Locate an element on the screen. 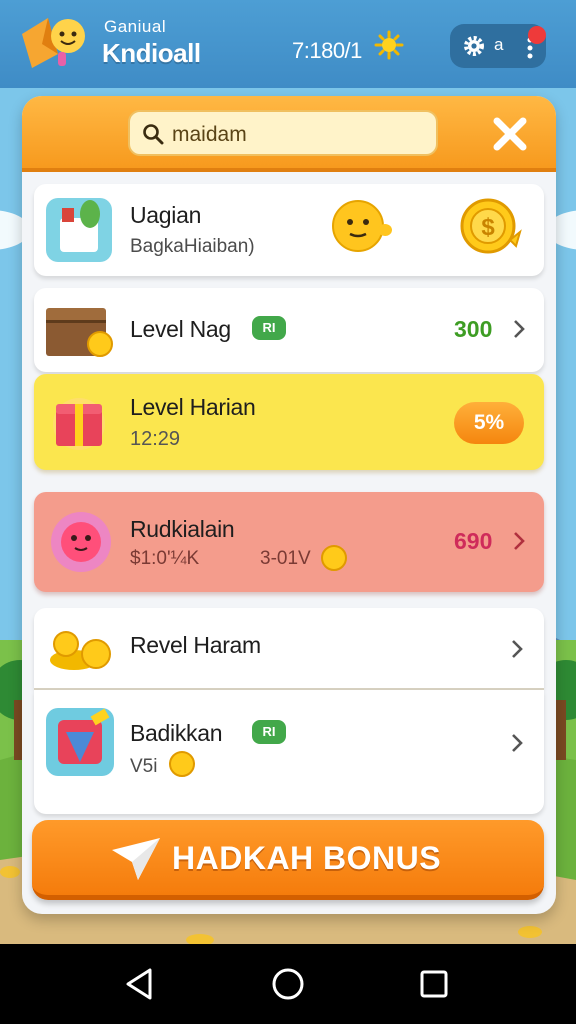  item-subtitle: V5i is located at coordinates (144, 766).